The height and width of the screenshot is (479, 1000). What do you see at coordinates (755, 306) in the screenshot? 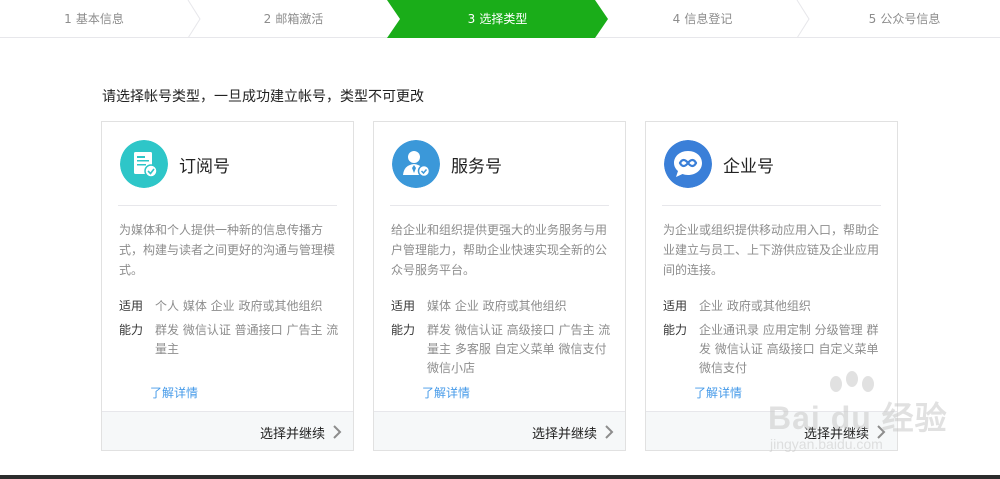
I see `use-value: 企业 政府或其他组织` at bounding box center [755, 306].